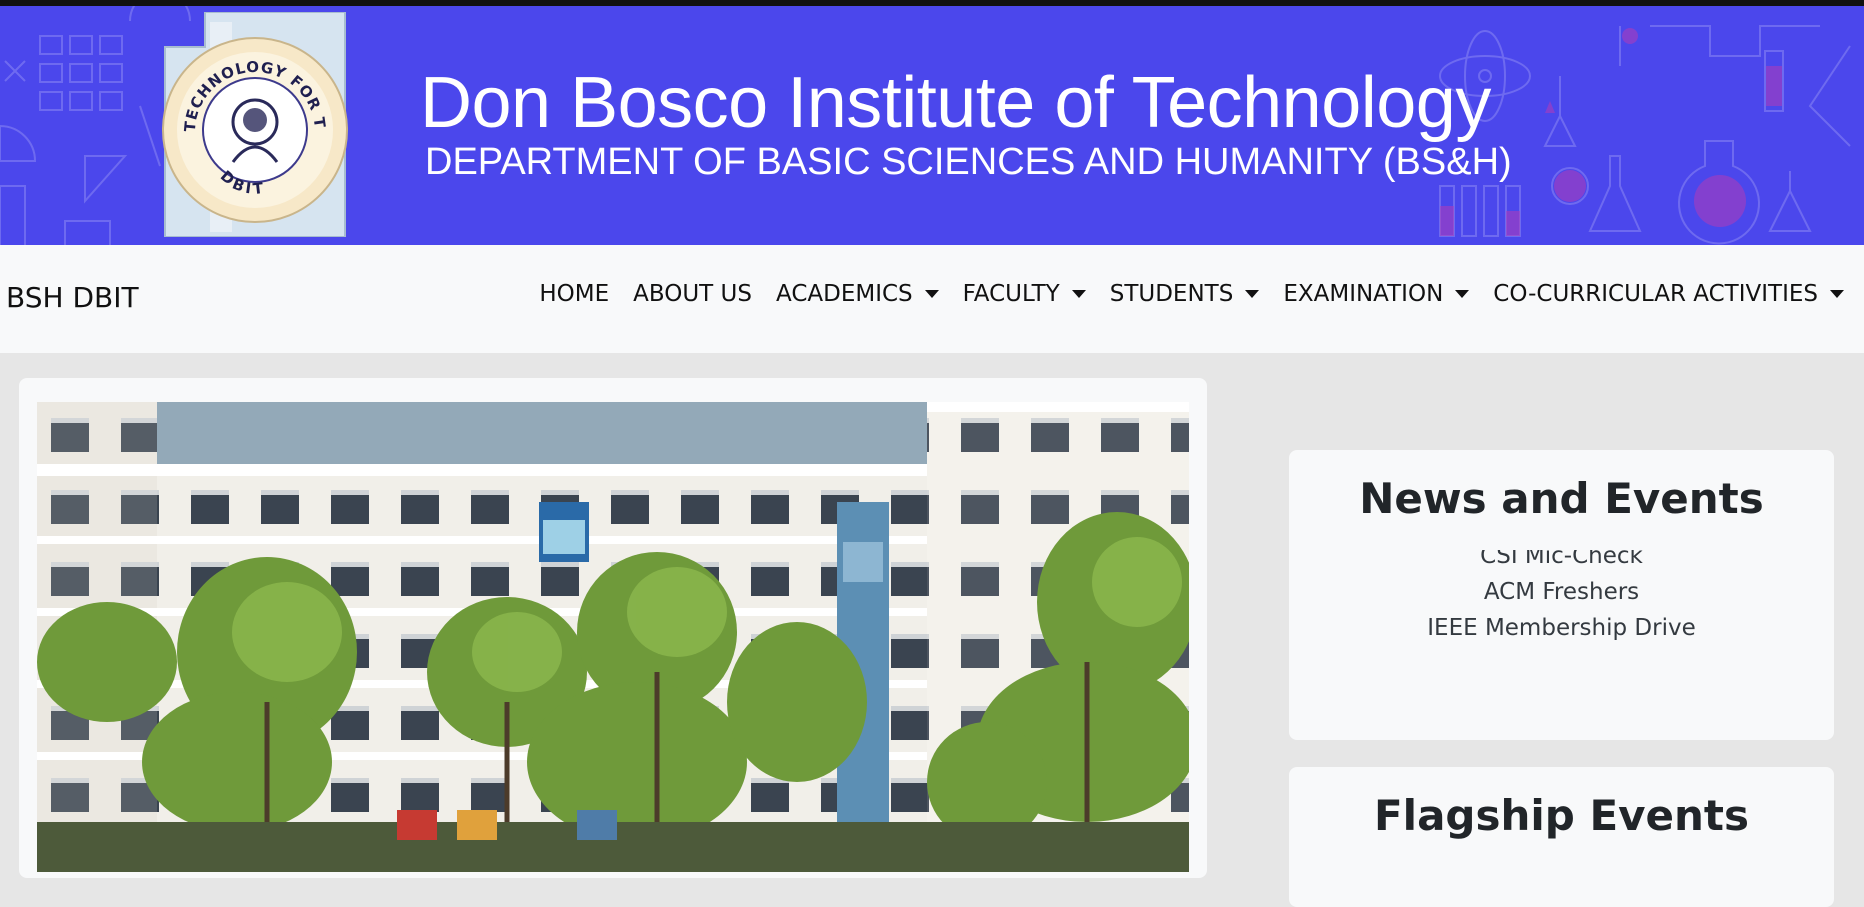  I want to click on nav-item-home: HOME, so click(574, 294).